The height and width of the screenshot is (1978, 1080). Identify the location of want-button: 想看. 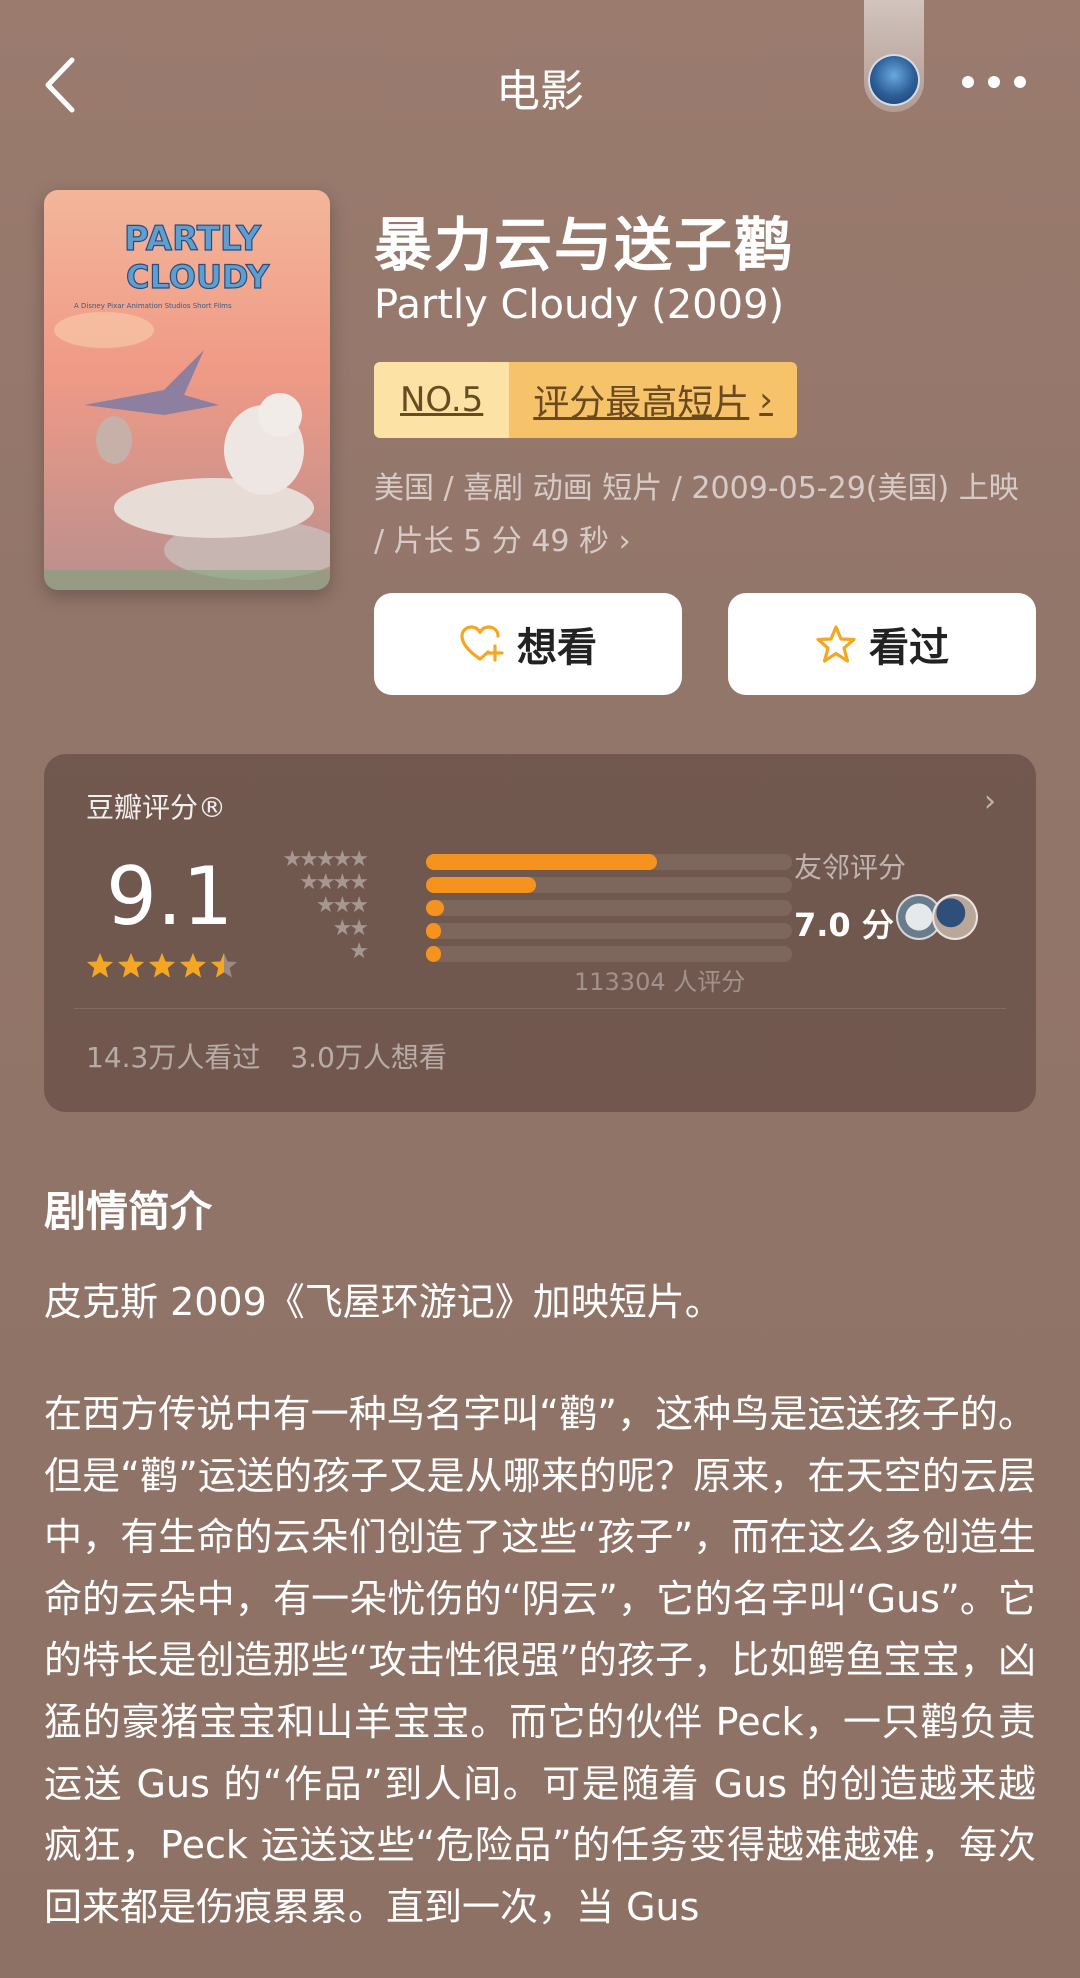
(528, 644).